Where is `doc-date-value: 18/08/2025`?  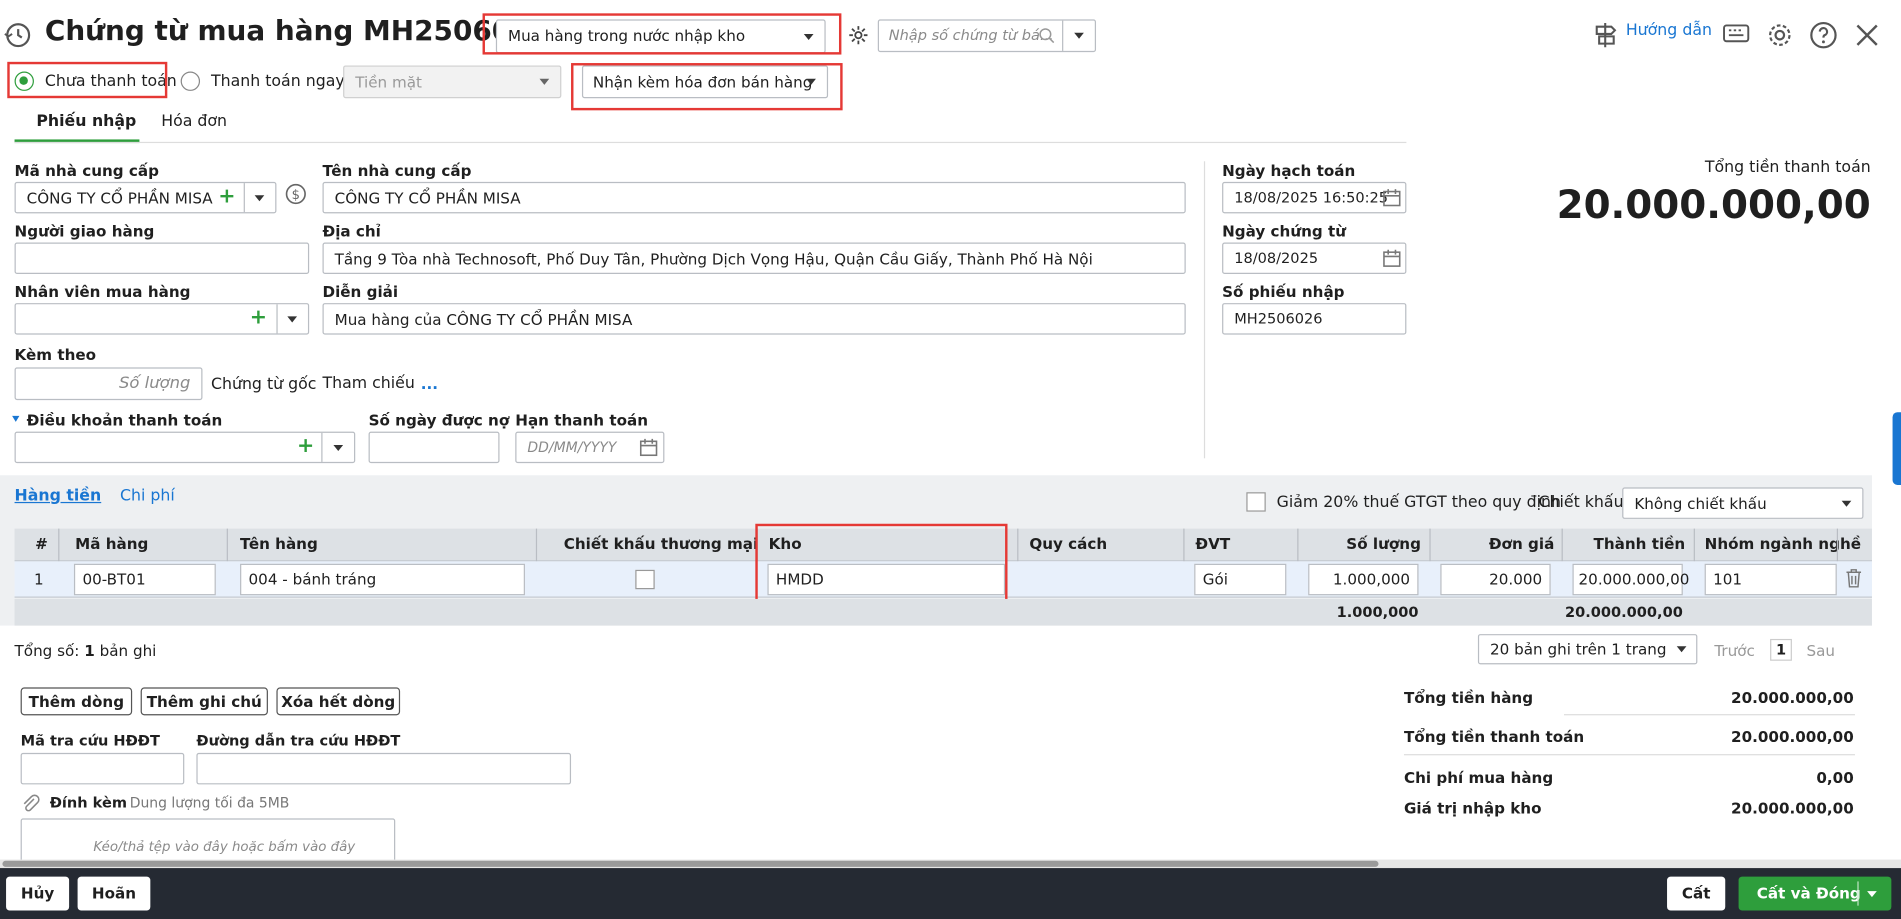
doc-date-value: 18/08/2025 is located at coordinates (1276, 258).